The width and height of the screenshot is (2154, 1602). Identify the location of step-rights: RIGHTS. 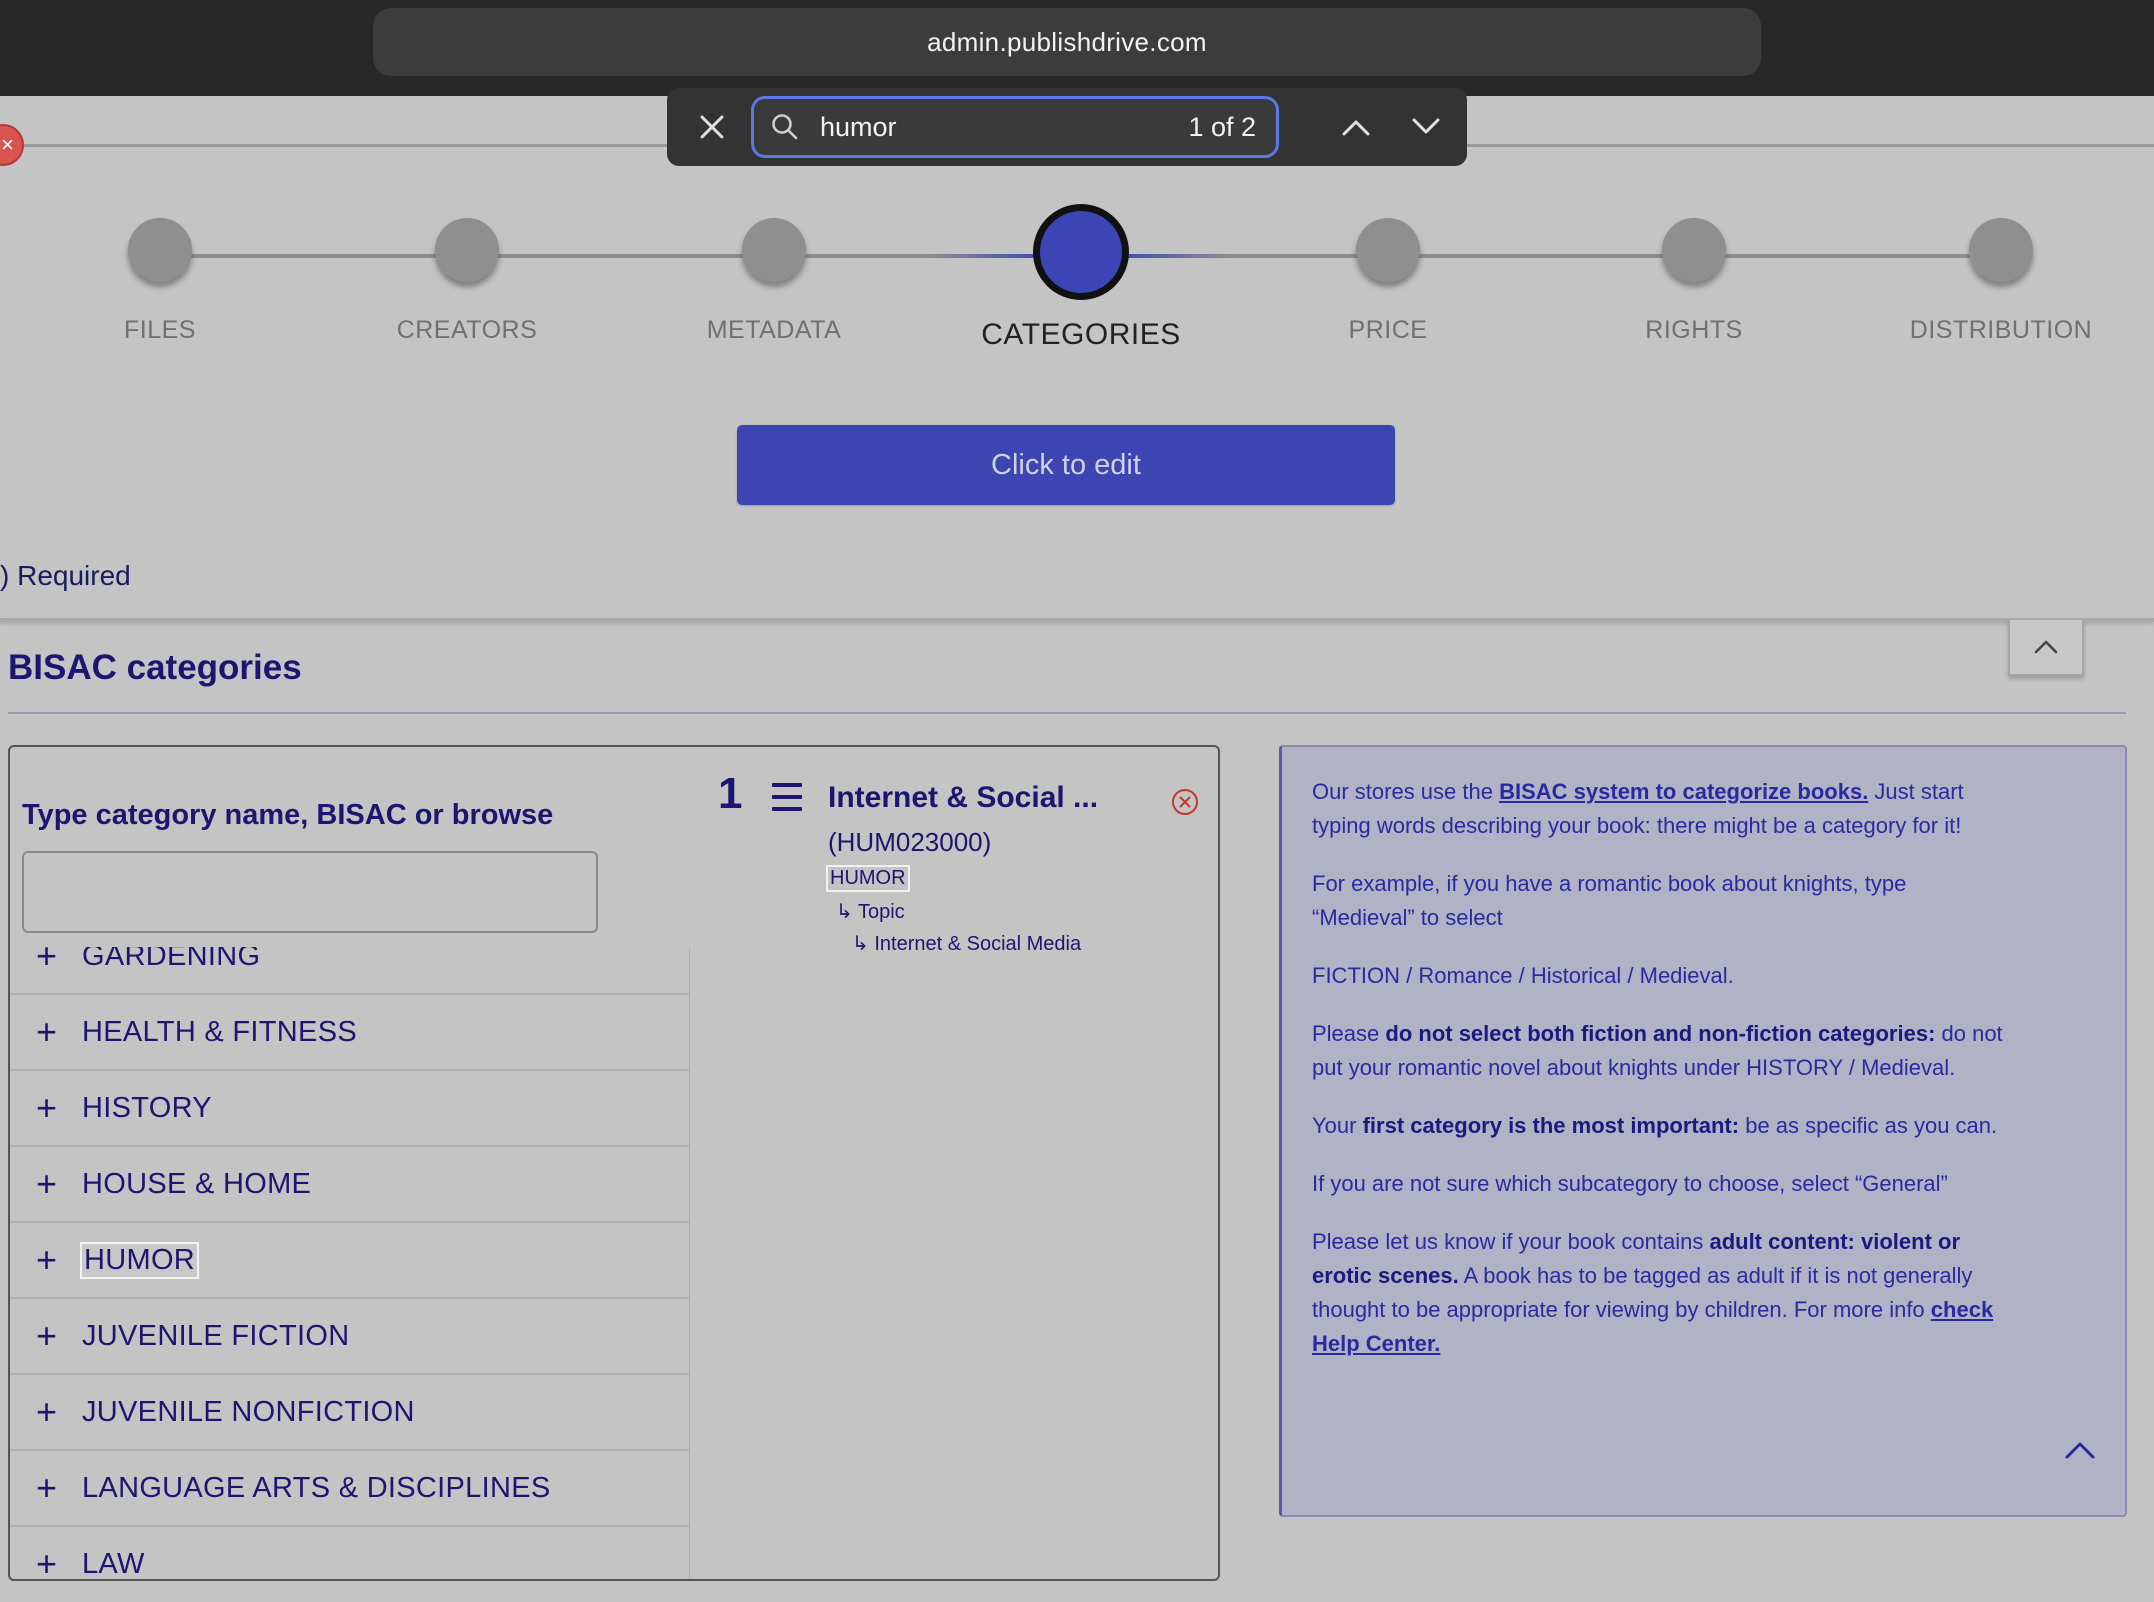
(1694, 281).